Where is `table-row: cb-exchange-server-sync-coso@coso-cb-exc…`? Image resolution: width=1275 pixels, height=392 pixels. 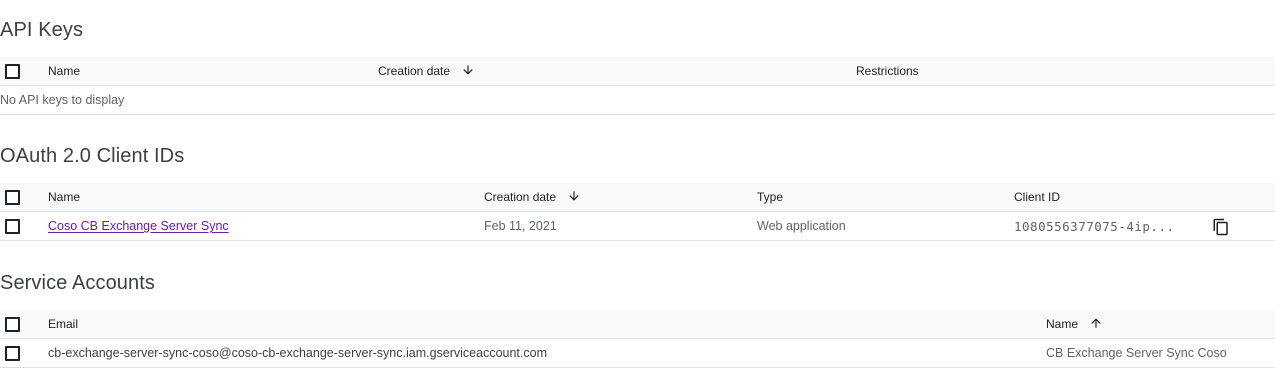 table-row: cb-exchange-server-sync-coso@coso-cb-exc… is located at coordinates (637, 353).